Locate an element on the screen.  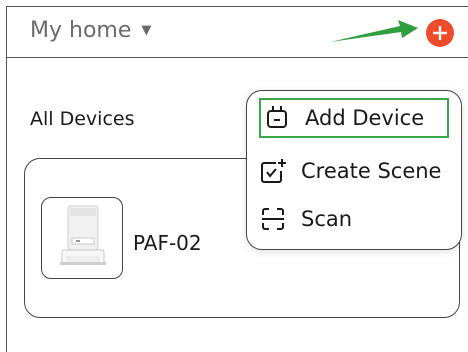
menu-item-scan: Scan is located at coordinates (305, 219).